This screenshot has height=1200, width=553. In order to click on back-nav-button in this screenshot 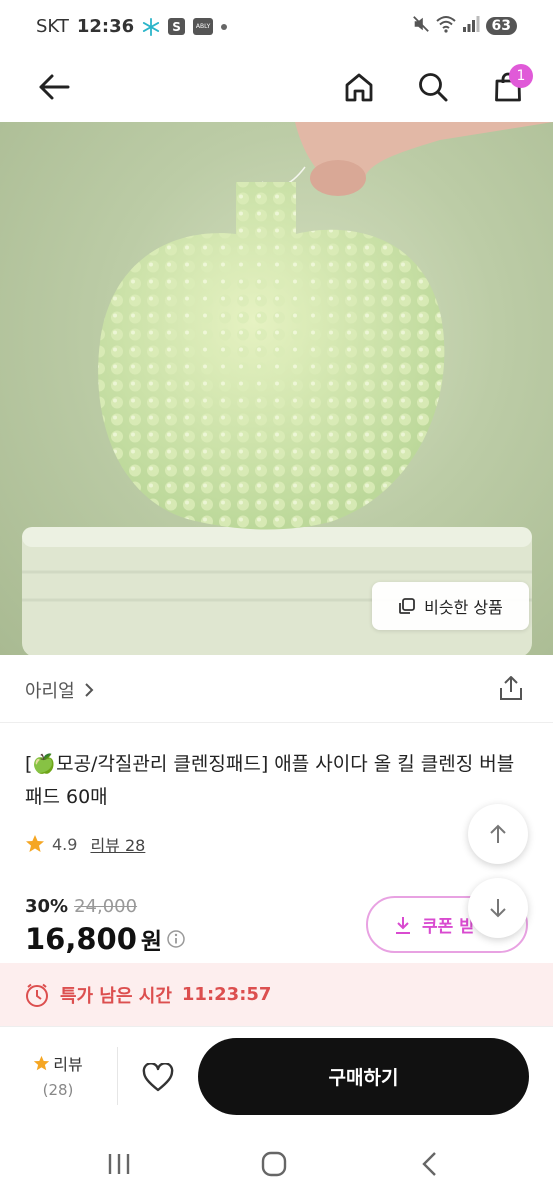, I will do `click(430, 1164)`.